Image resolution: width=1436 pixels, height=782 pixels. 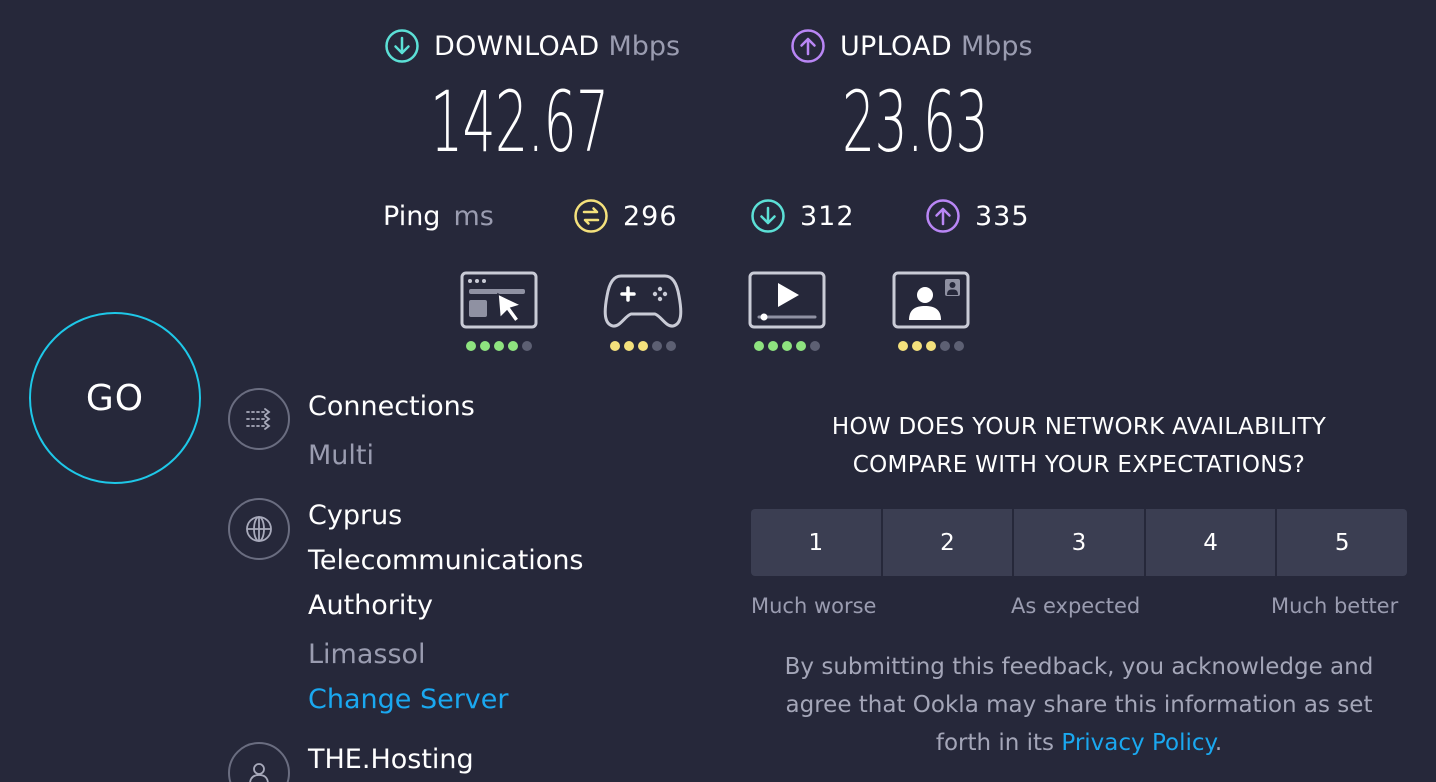 What do you see at coordinates (787, 300) in the screenshot?
I see `video-streaming-icon` at bounding box center [787, 300].